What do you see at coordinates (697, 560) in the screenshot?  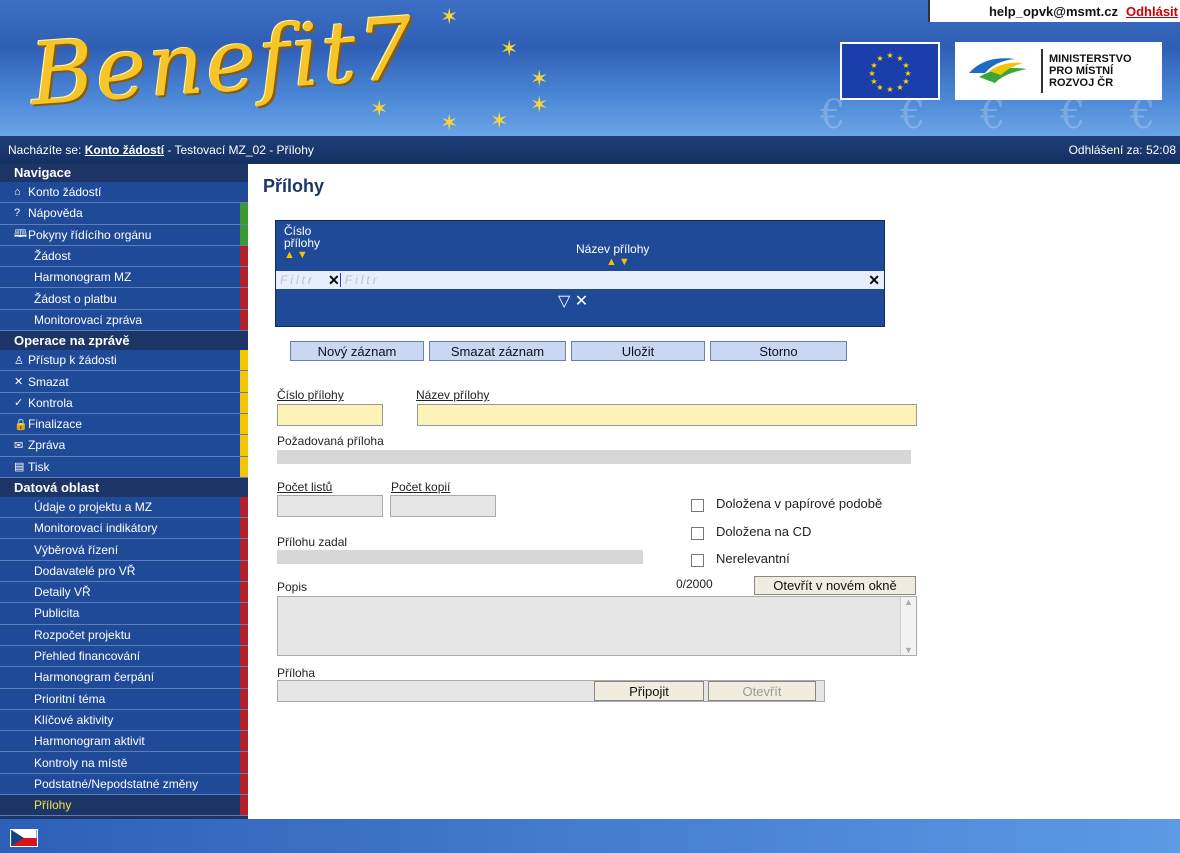 I see `nerelevantni-checkbox` at bounding box center [697, 560].